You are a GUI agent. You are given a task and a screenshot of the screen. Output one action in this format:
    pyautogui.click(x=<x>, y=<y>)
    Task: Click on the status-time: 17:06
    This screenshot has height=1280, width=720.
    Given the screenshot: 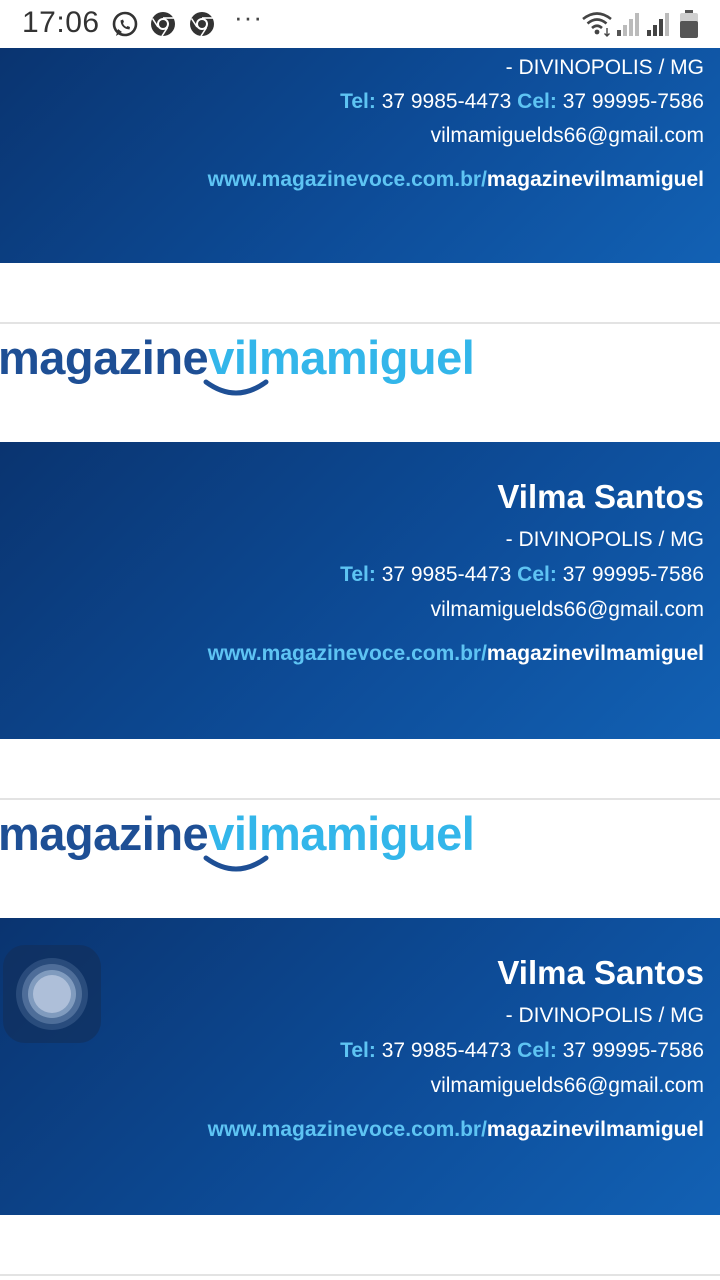 What is the action you would take?
    pyautogui.click(x=61, y=22)
    